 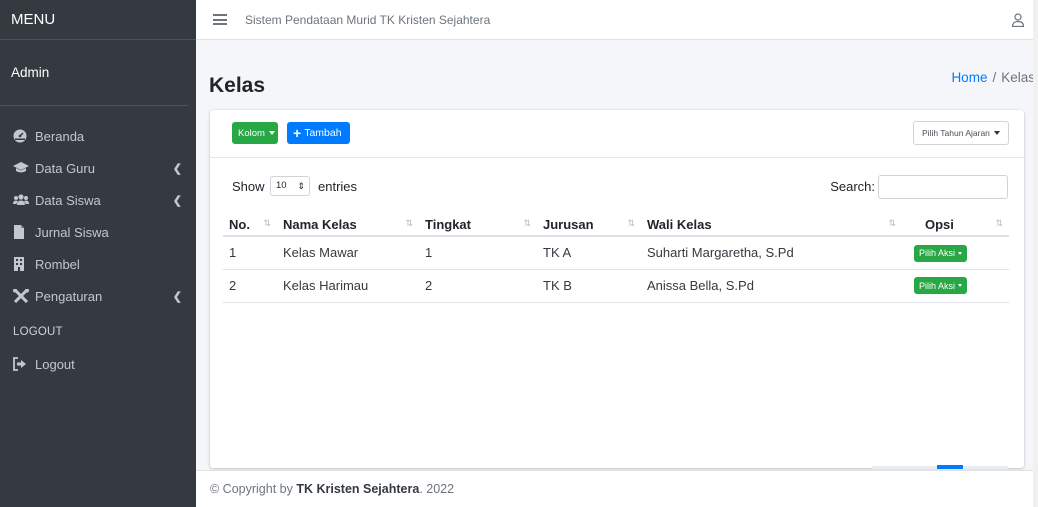 What do you see at coordinates (20, 232) in the screenshot?
I see `file-icon` at bounding box center [20, 232].